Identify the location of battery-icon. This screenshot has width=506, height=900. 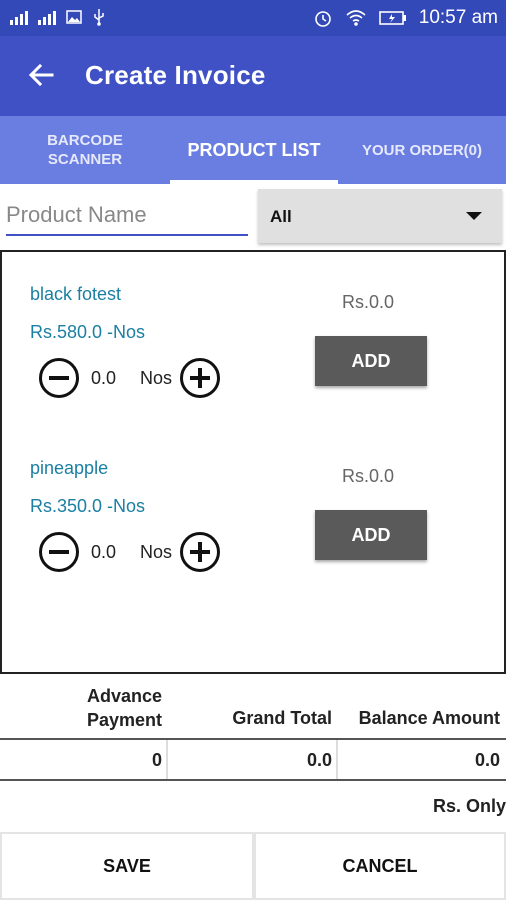
(392, 18).